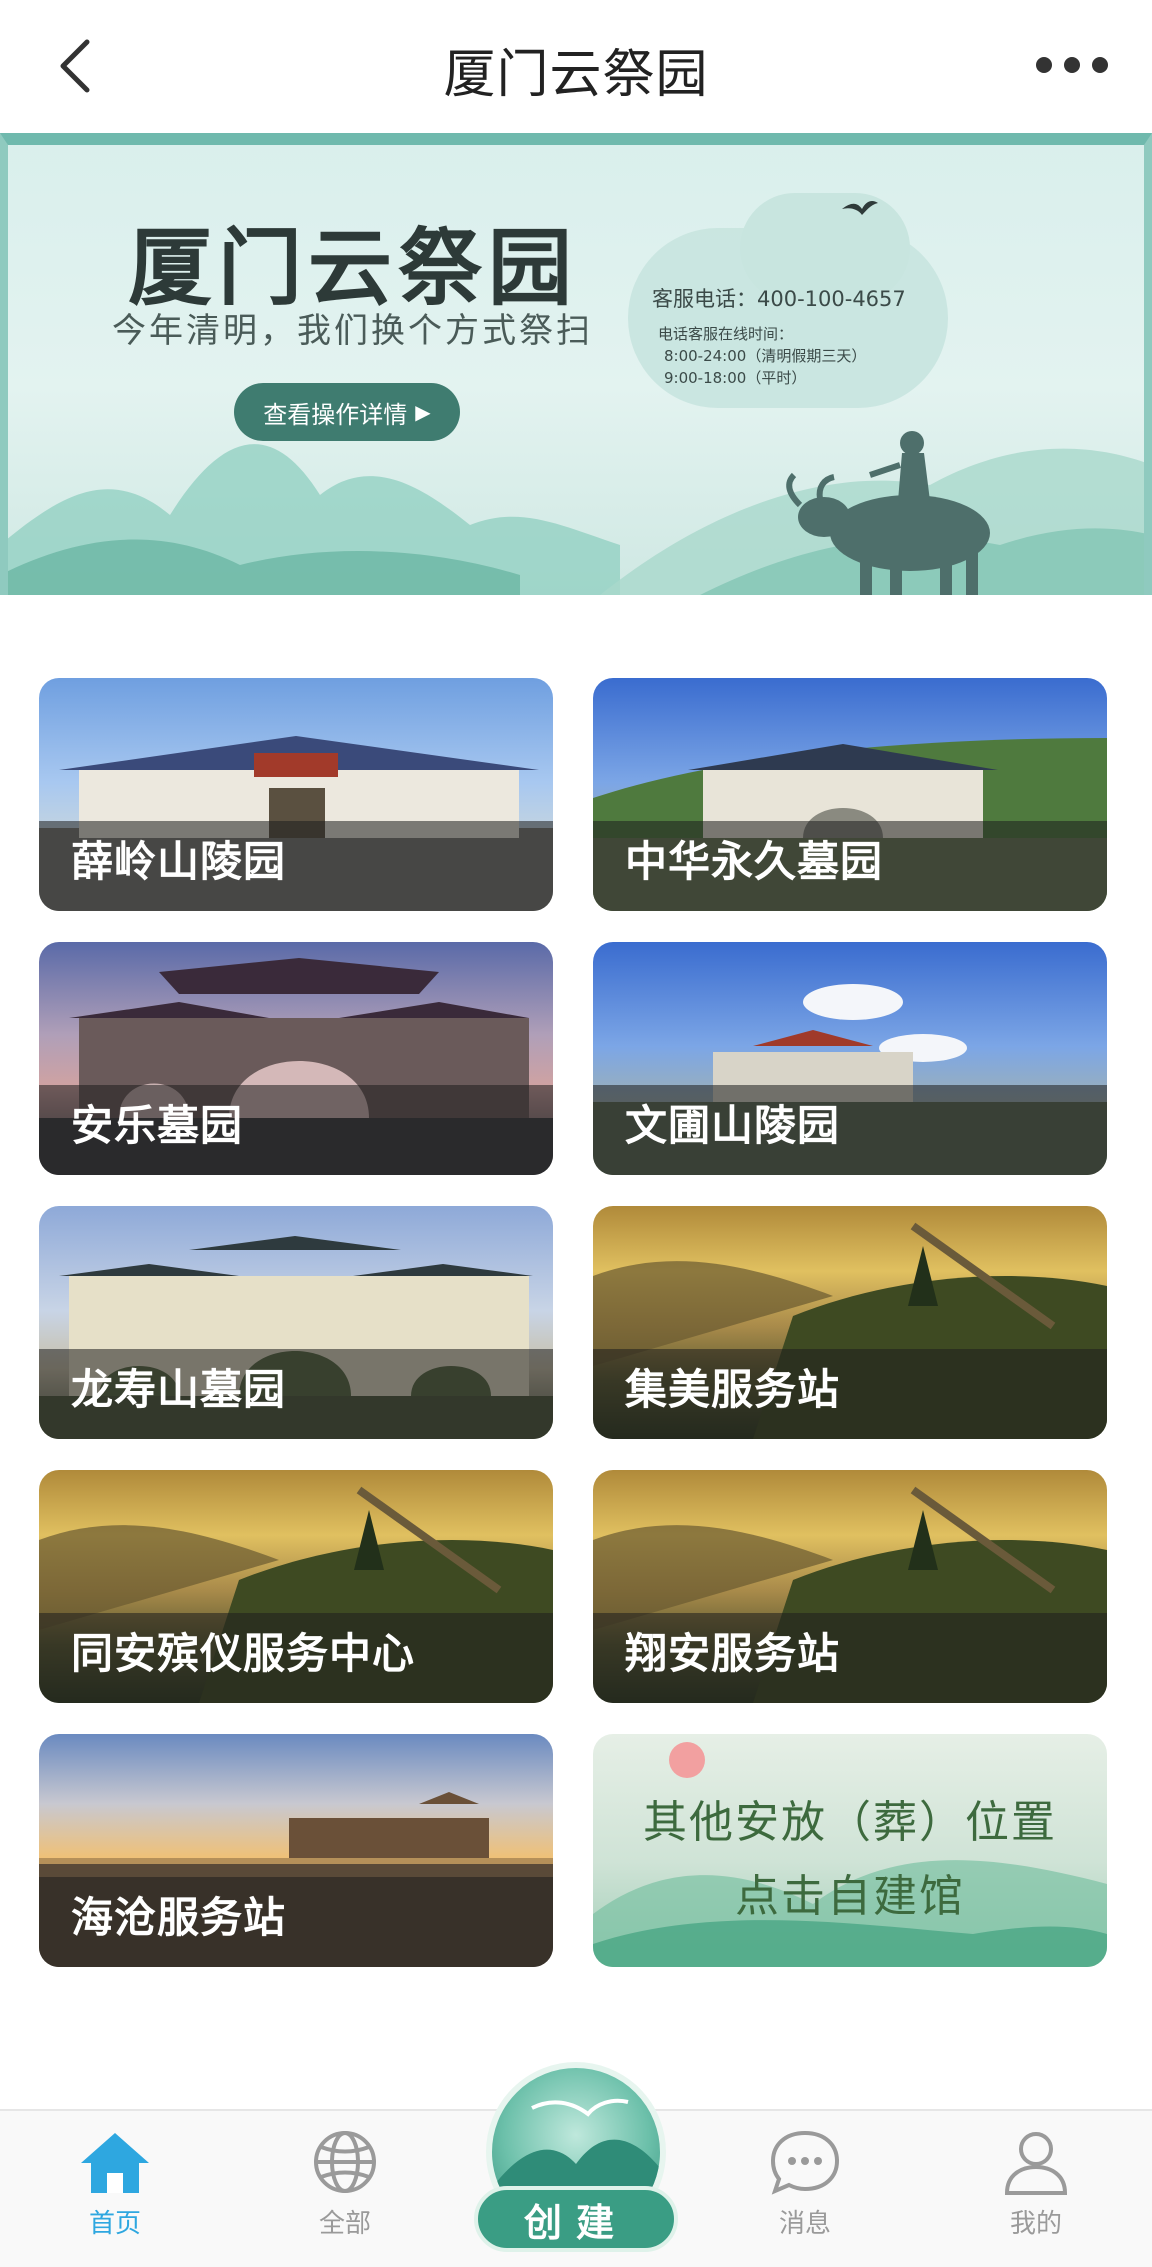 This screenshot has height=2267, width=1152. What do you see at coordinates (114, 2224) in the screenshot?
I see `nav-home-label: 首页` at bounding box center [114, 2224].